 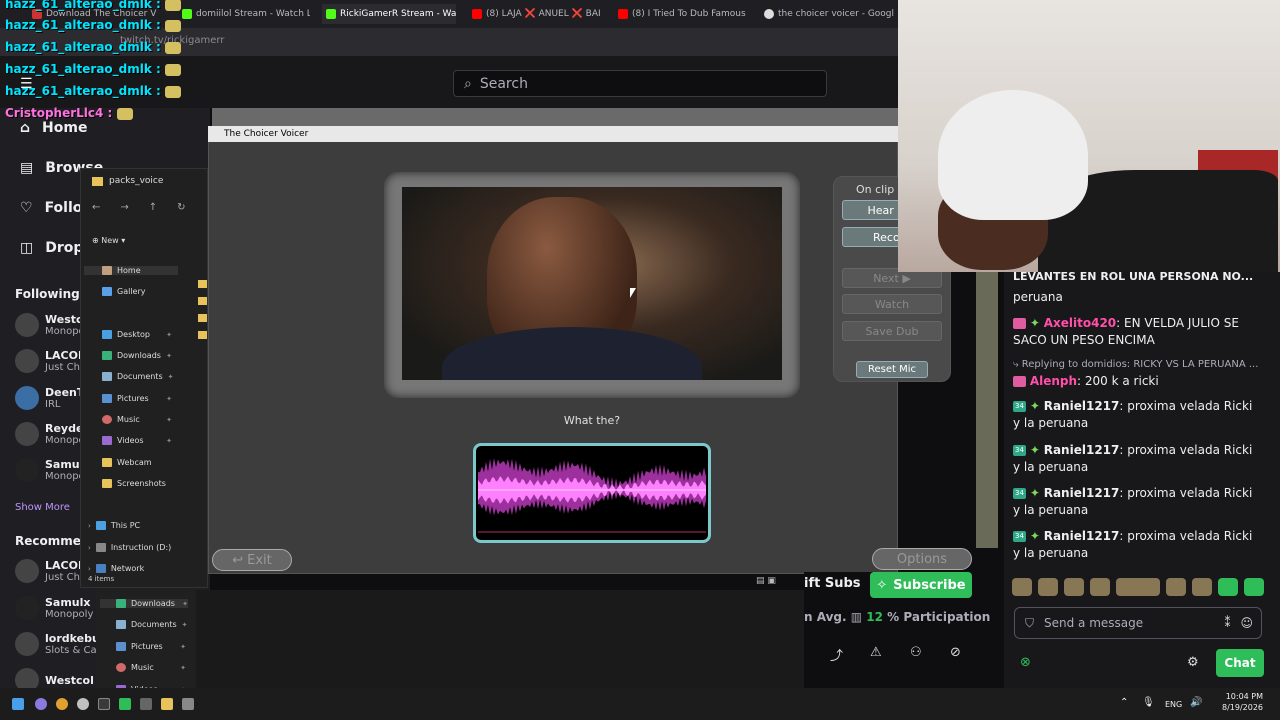 What do you see at coordinates (137, 291) in the screenshot?
I see `explorer-item-gallery: Gallery` at bounding box center [137, 291].